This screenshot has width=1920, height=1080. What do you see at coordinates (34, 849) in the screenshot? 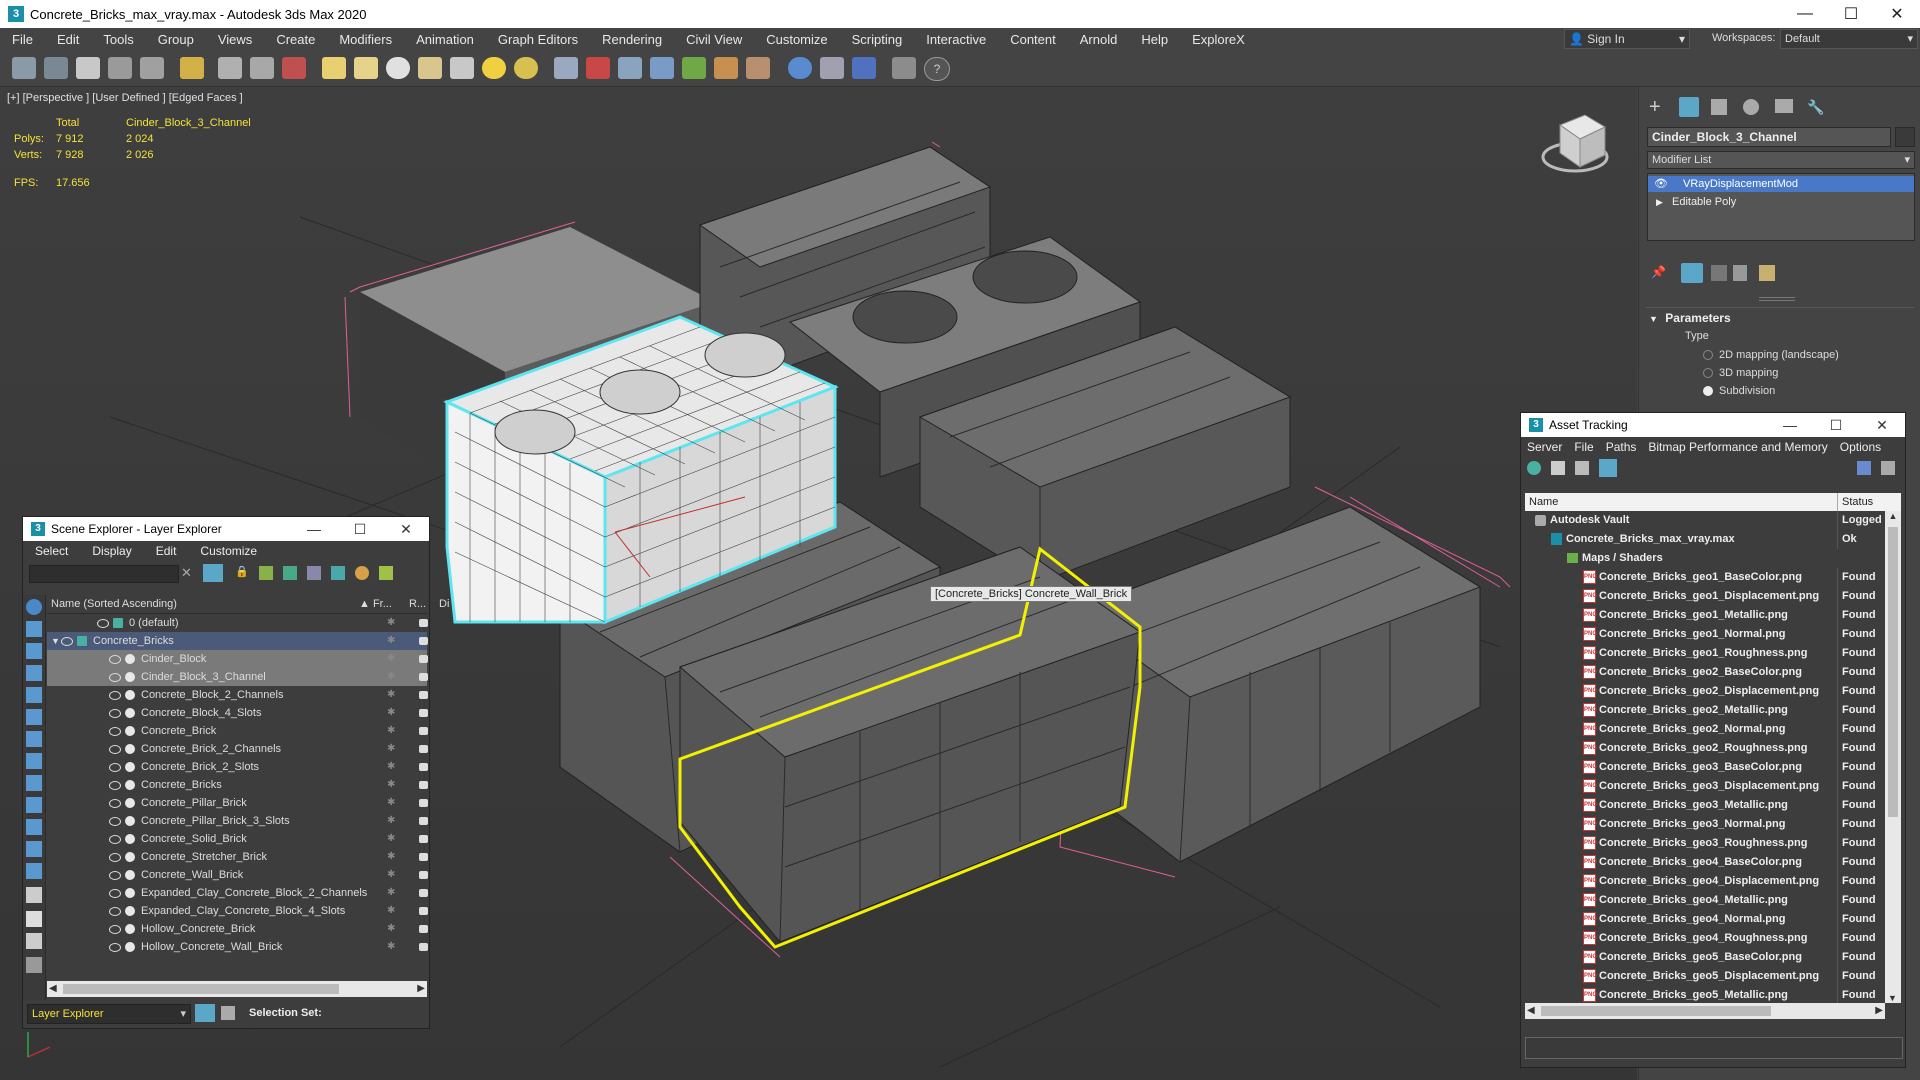
I see `frozen-filter-icon` at bounding box center [34, 849].